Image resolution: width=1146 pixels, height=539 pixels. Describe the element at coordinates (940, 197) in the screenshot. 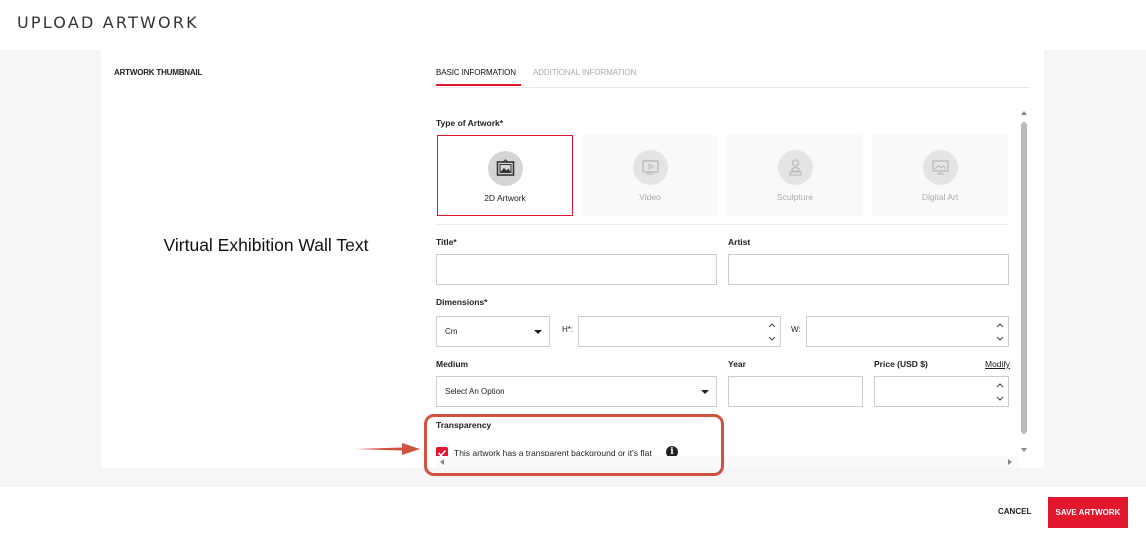

I see `type-label-digital-art: Digital Art` at that location.